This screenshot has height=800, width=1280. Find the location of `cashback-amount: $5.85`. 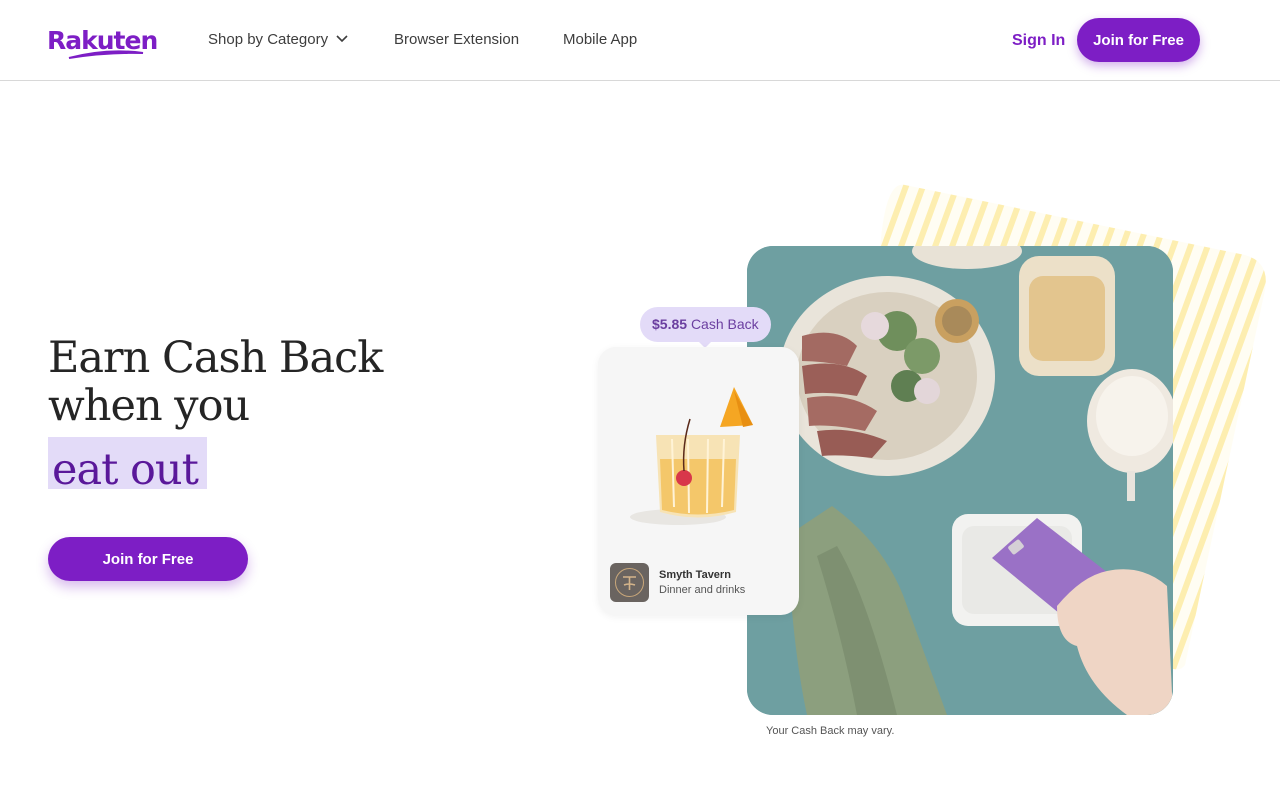

cashback-amount: $5.85 is located at coordinates (670, 324).